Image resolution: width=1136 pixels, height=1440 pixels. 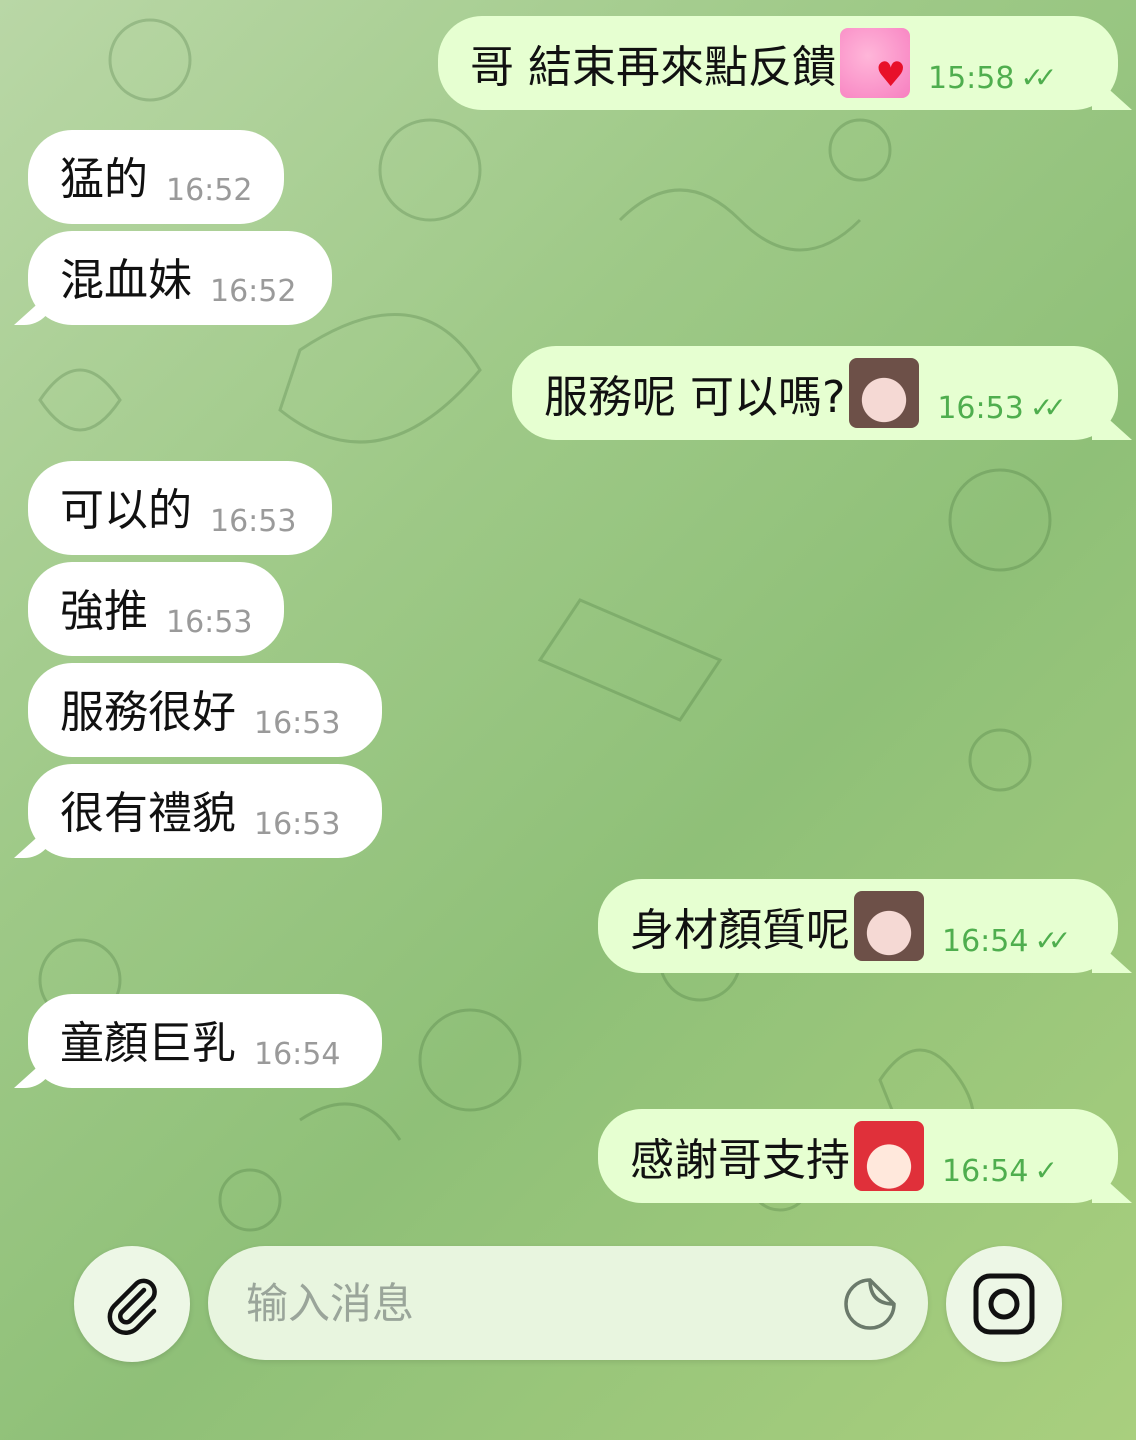 I want to click on sticker-icon, so click(x=870, y=1304).